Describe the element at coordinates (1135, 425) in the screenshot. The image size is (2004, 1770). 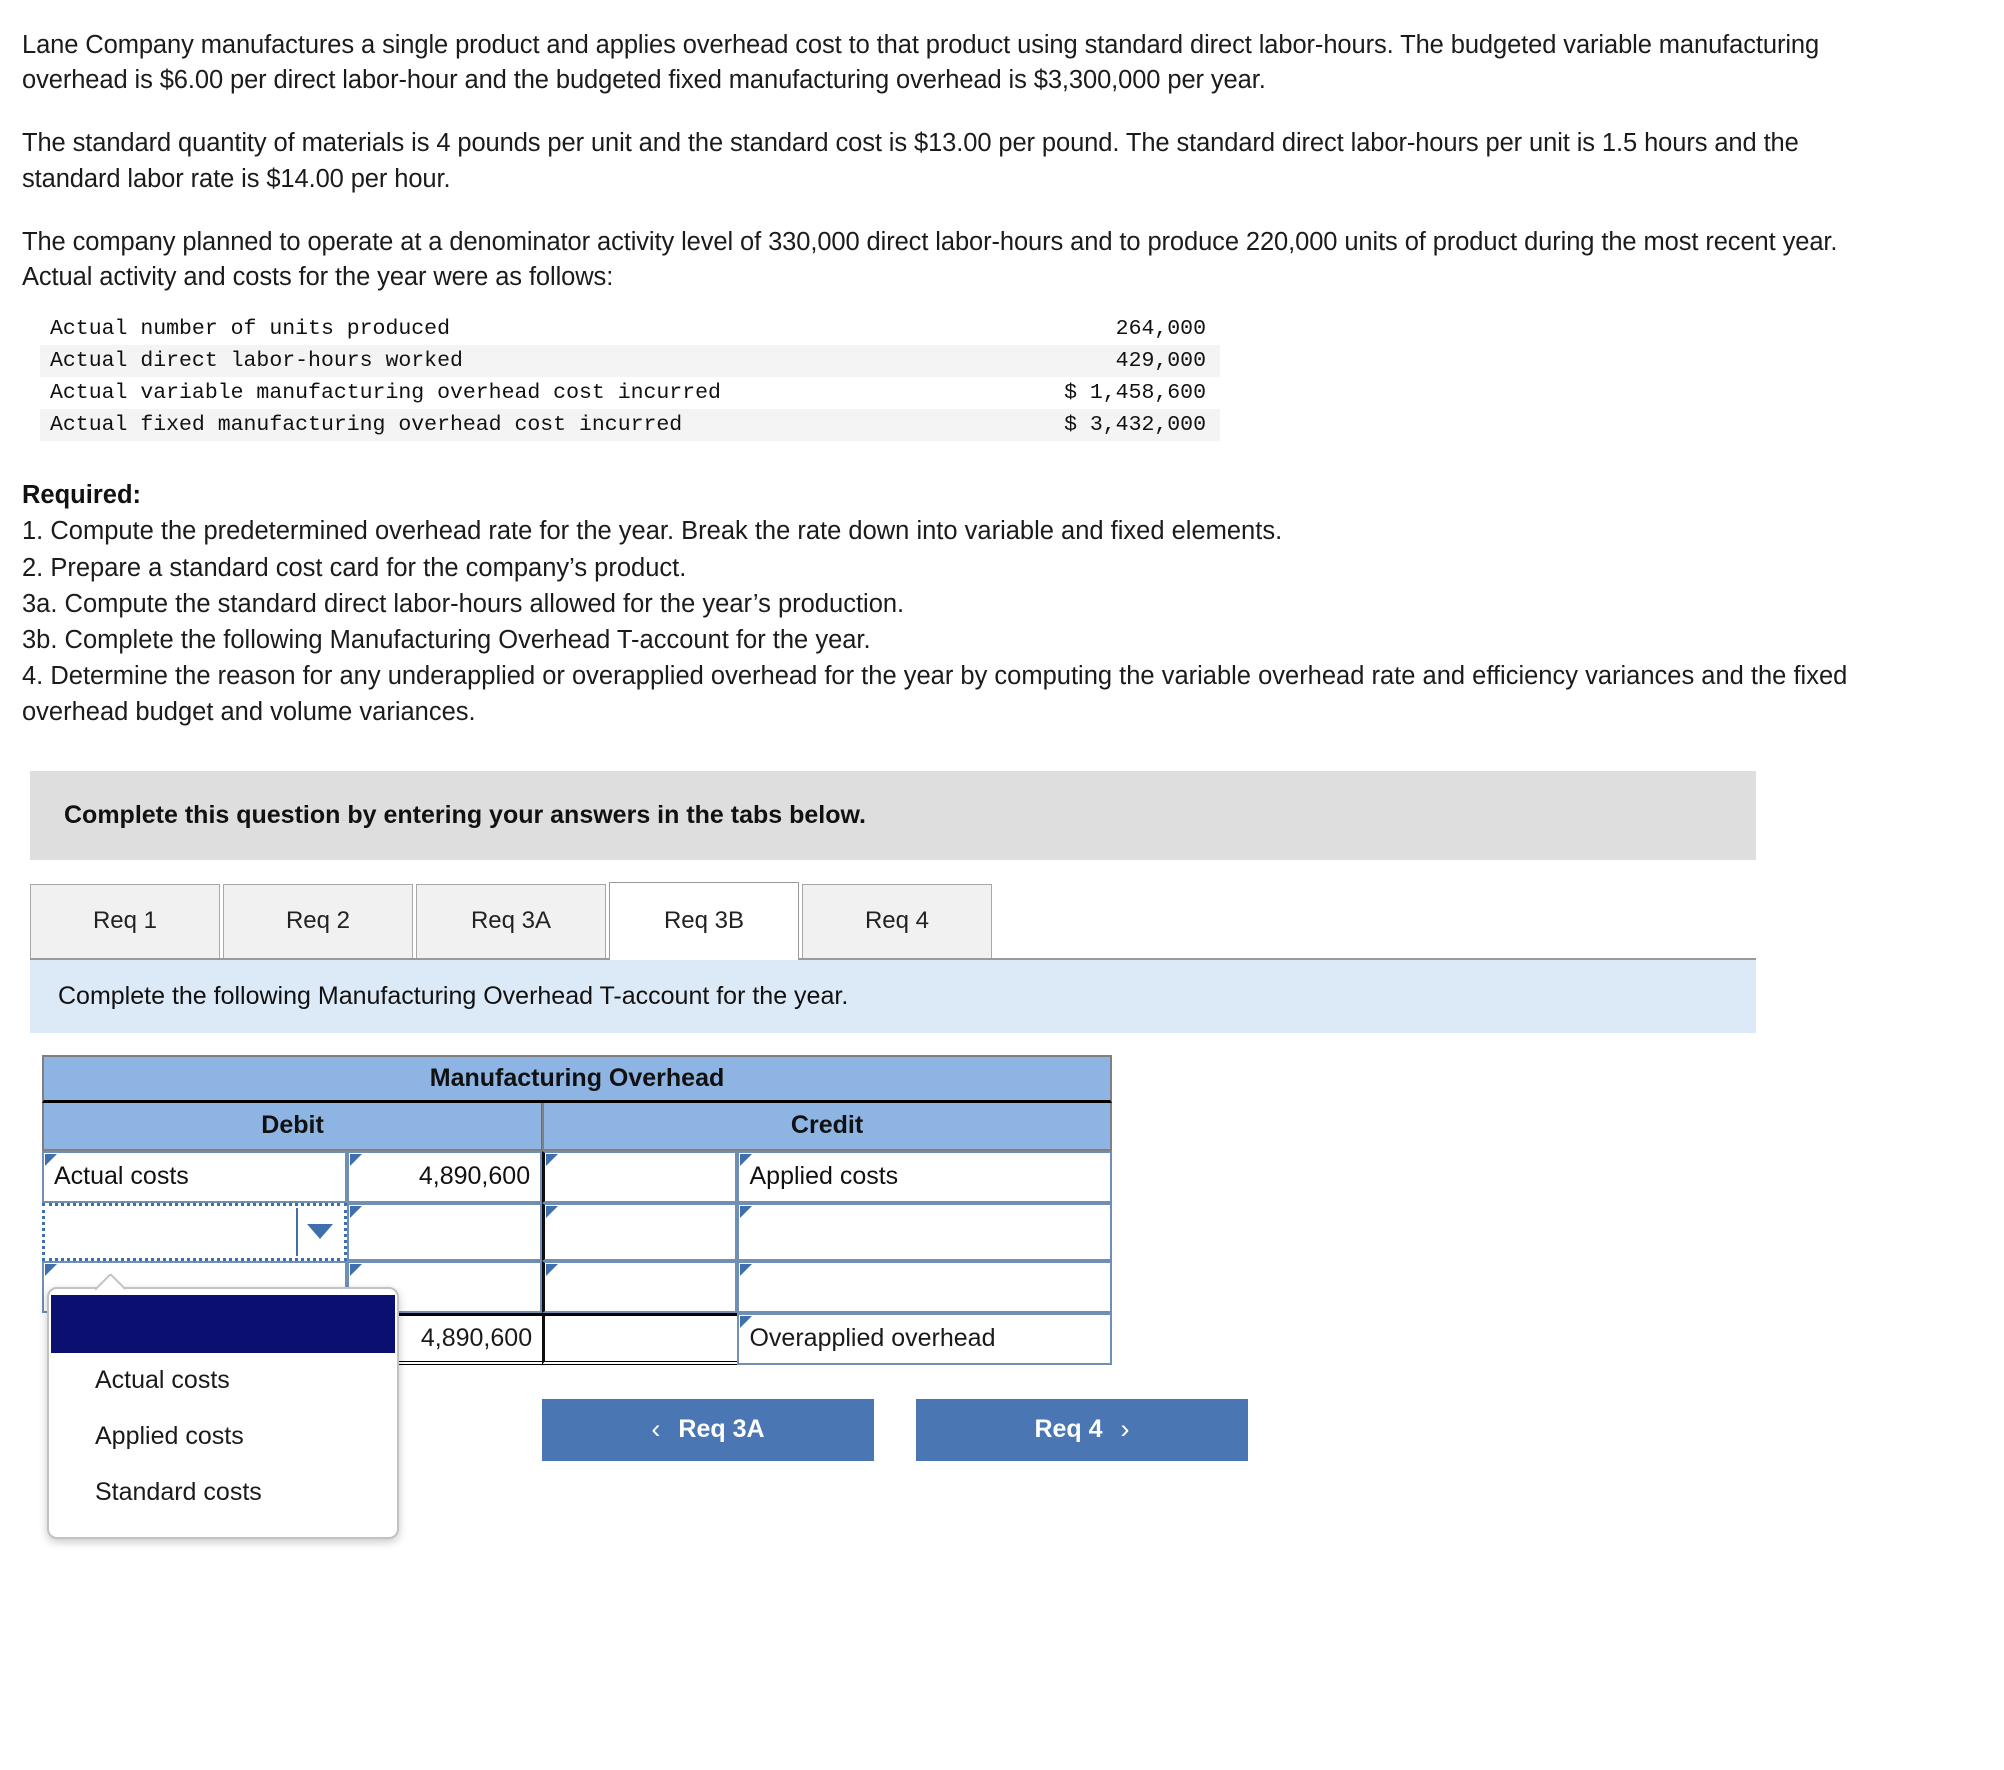
I see `fact-value: $ 3,432,000` at that location.